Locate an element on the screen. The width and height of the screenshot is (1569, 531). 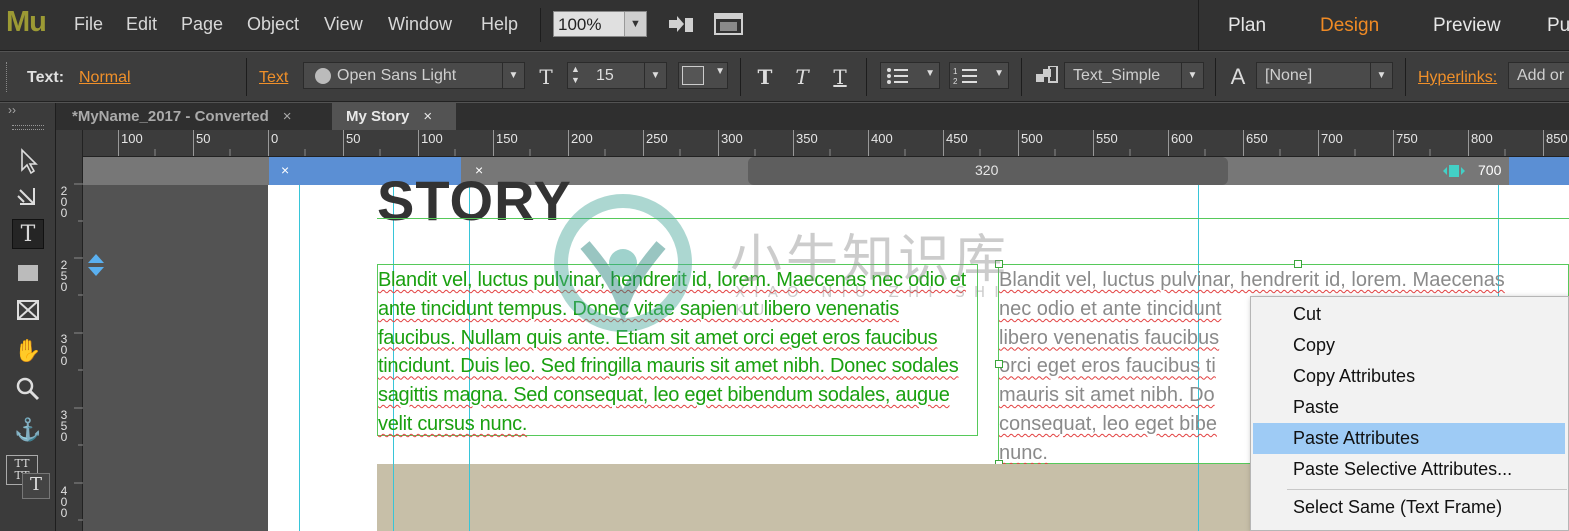
resize-handle-icon is located at coordinates (96, 265).